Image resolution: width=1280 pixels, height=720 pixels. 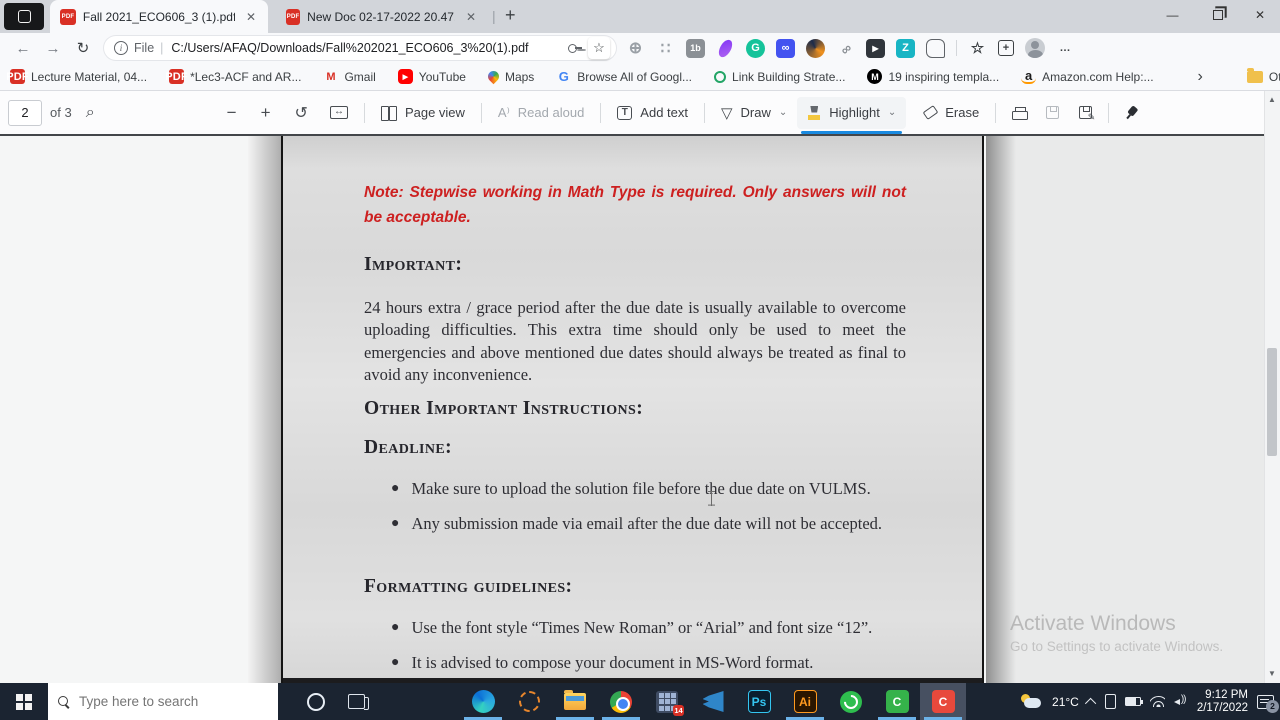 What do you see at coordinates (1052, 113) in the screenshot?
I see `save-button` at bounding box center [1052, 113].